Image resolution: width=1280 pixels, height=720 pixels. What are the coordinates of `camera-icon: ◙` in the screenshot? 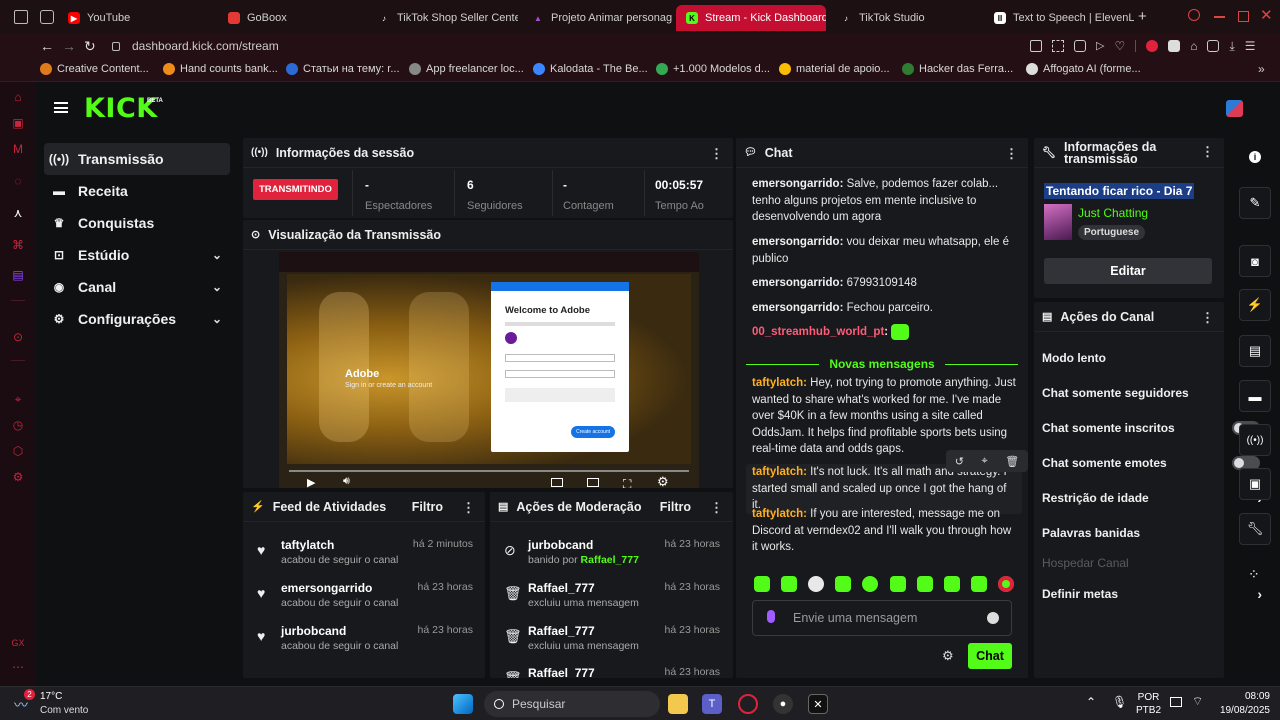 It's located at (1255, 261).